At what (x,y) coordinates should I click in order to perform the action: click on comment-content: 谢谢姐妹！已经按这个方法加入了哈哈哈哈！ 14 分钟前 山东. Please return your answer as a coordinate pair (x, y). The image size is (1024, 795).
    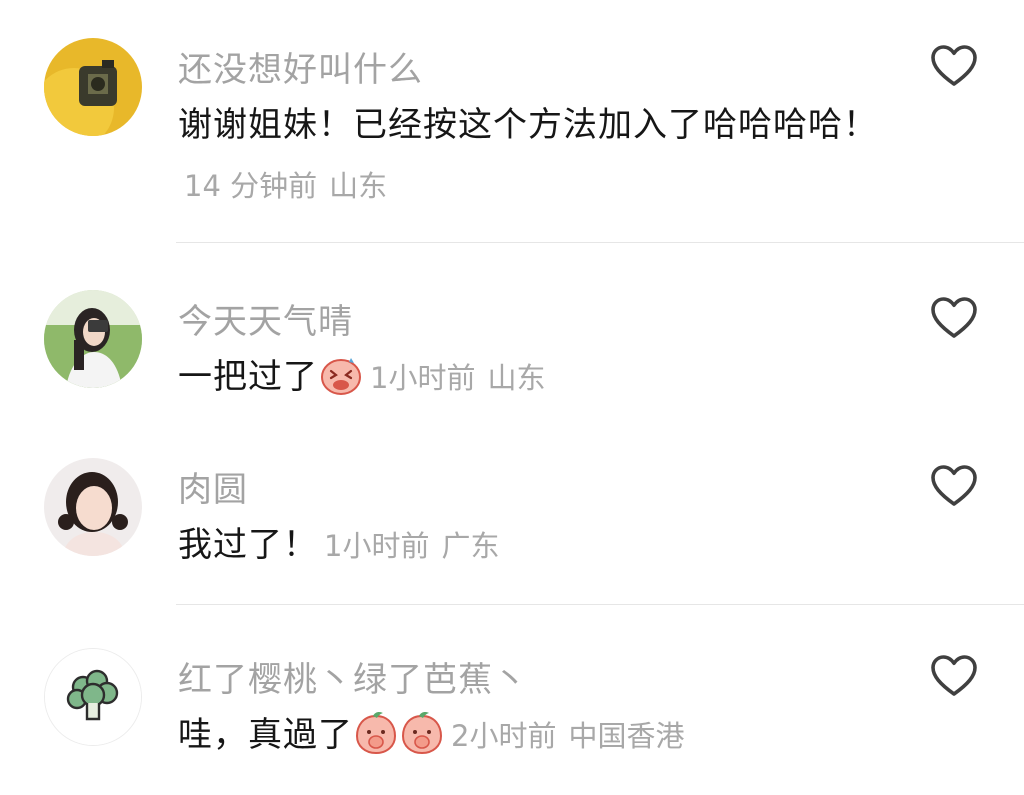
    Looking at the image, I should click on (528, 155).